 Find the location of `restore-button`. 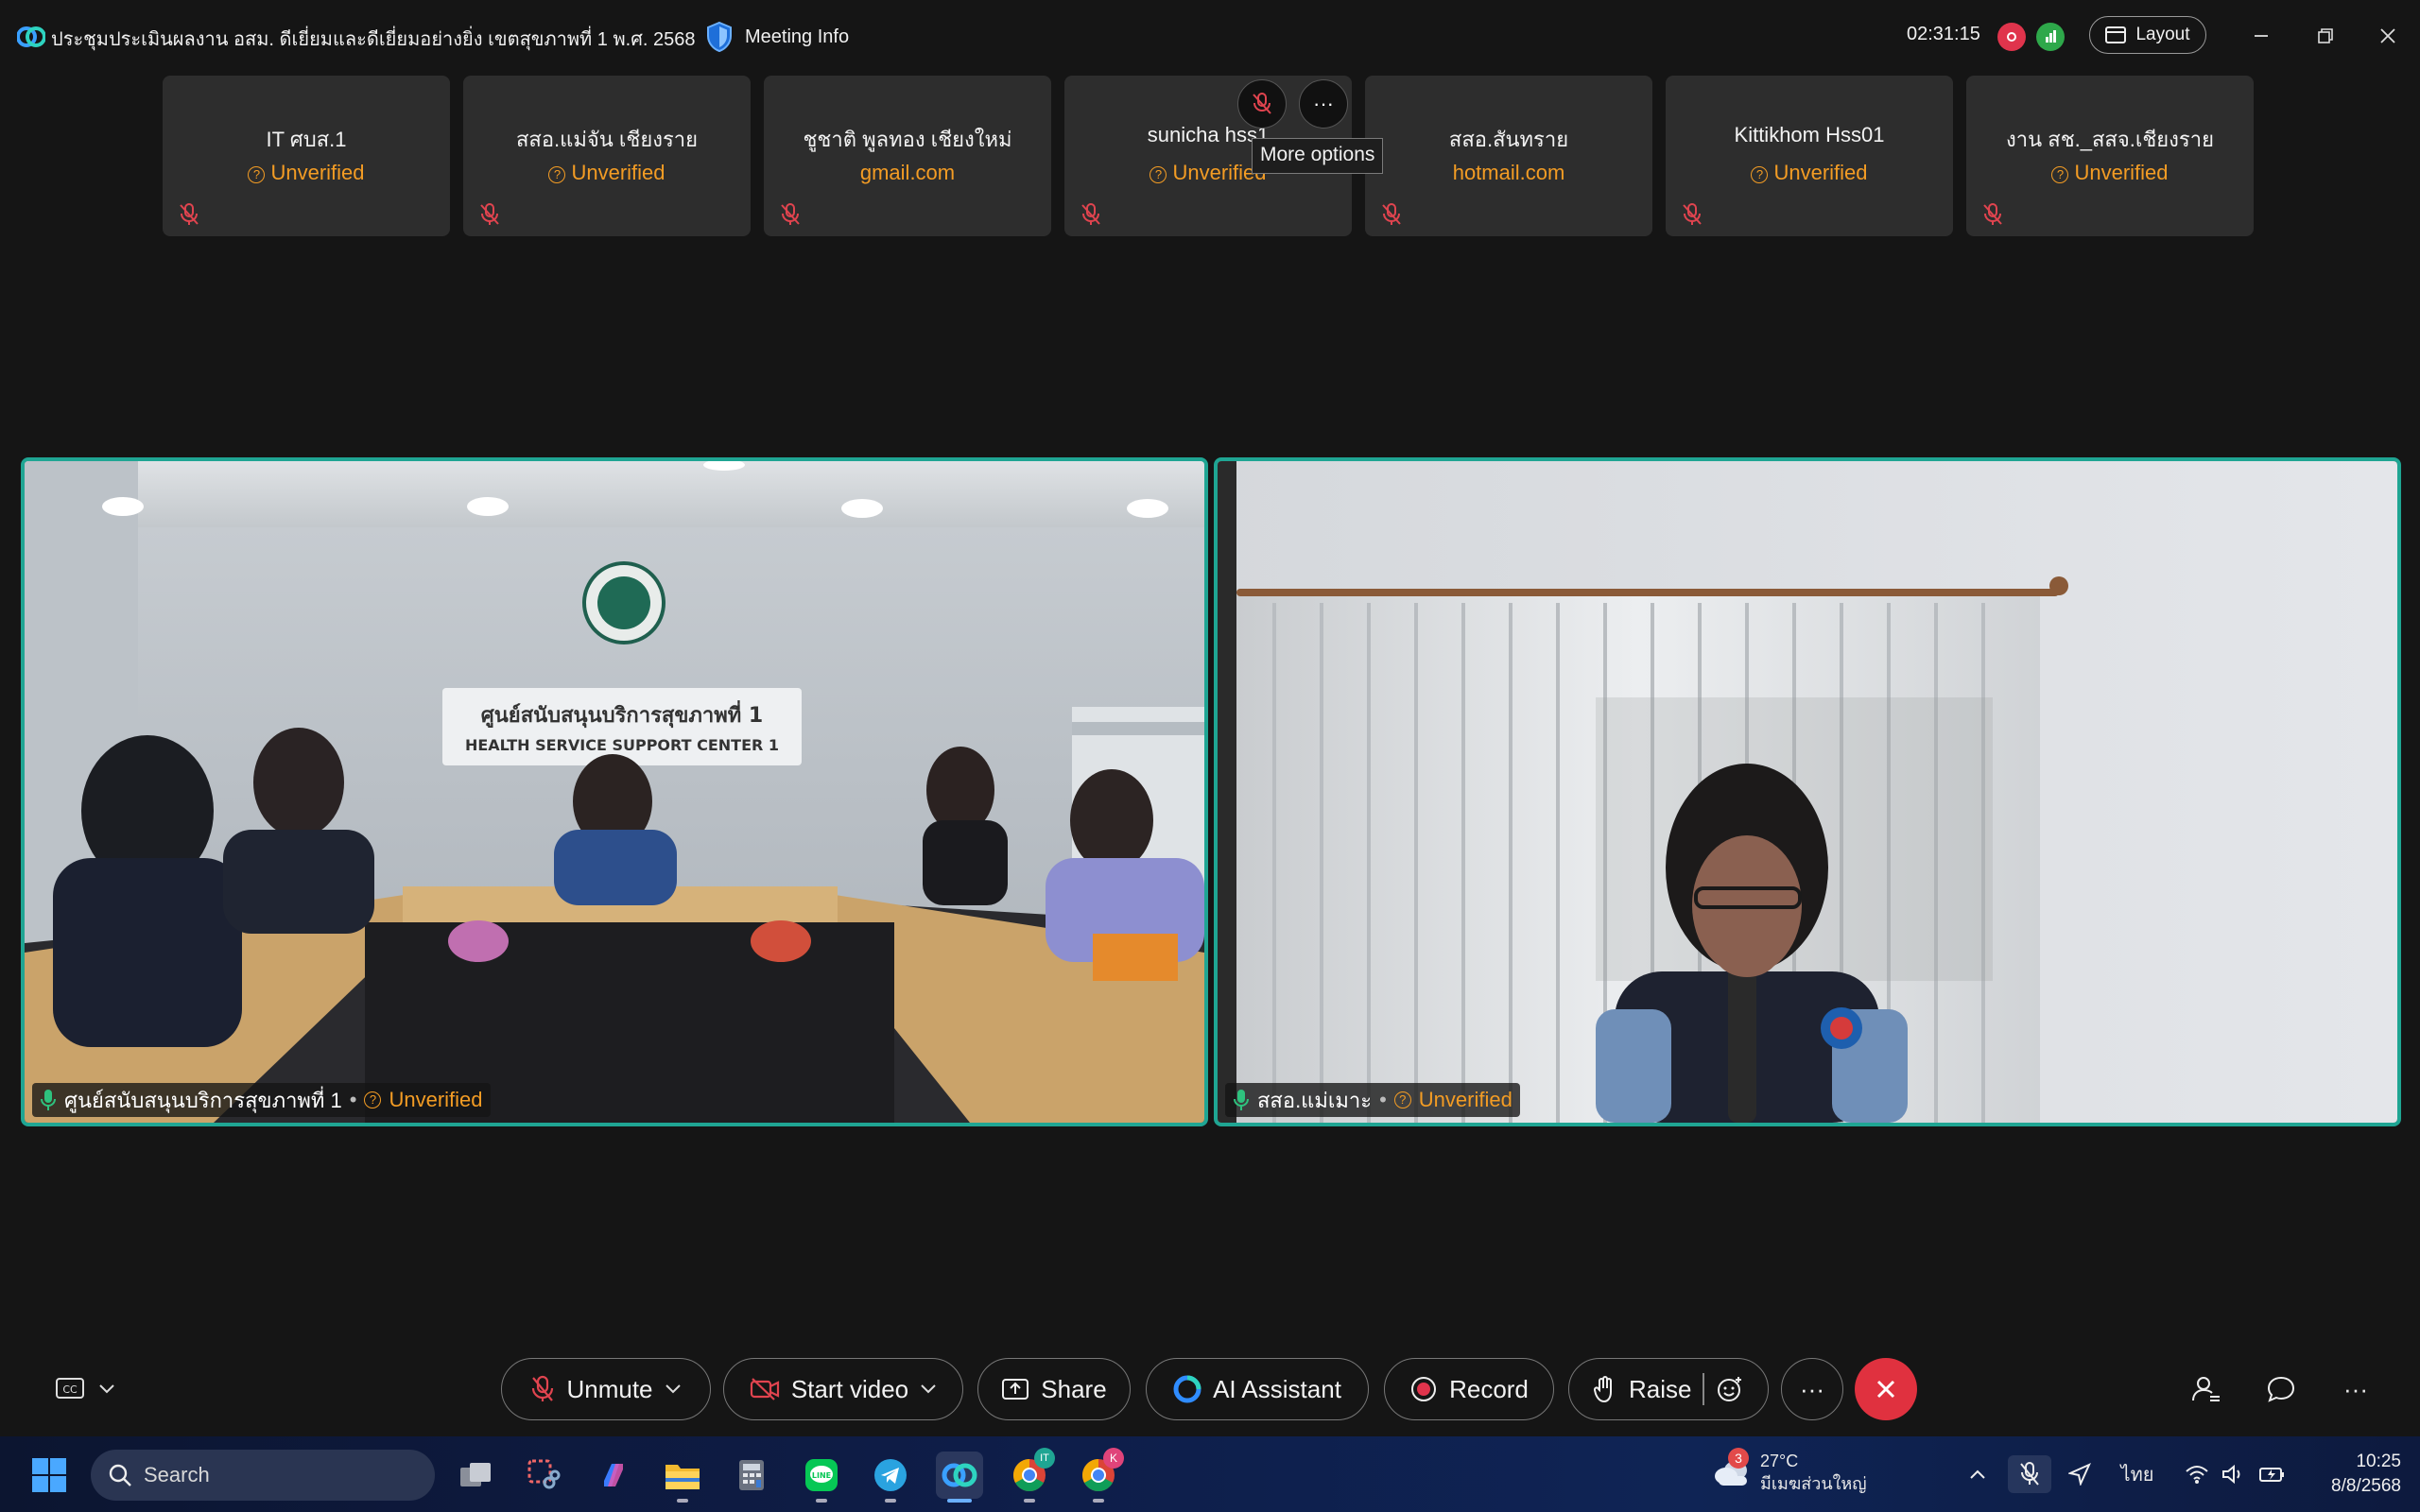

restore-button is located at coordinates (2325, 36).